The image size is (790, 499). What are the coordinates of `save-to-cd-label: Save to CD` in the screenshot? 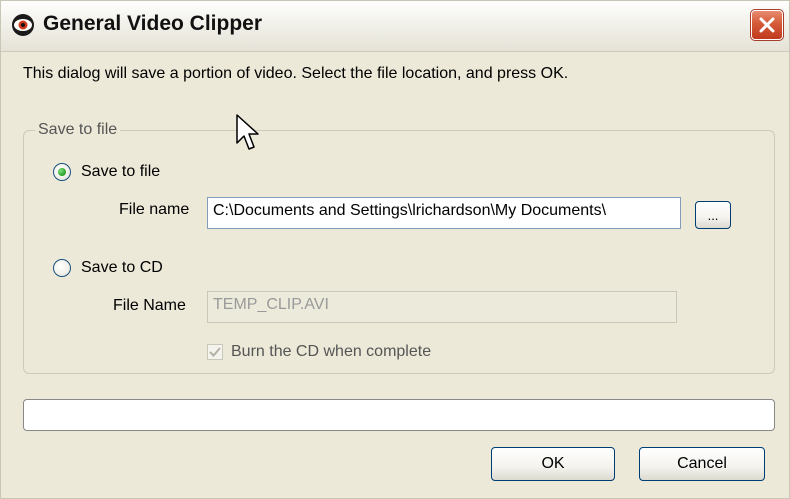 It's located at (122, 268).